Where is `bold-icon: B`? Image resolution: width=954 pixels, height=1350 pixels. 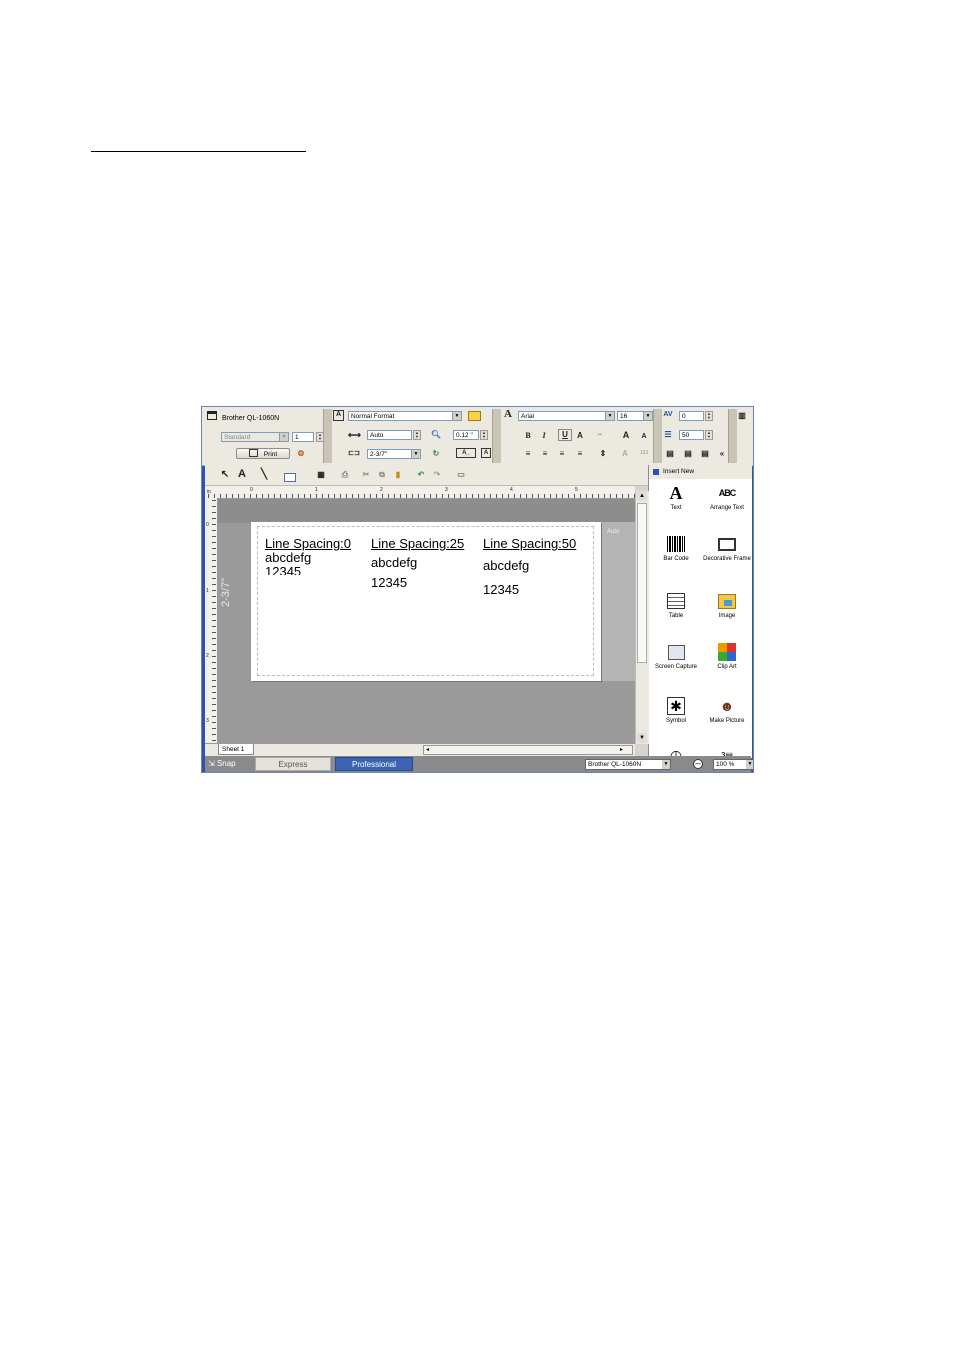
bold-icon: B is located at coordinates (528, 435).